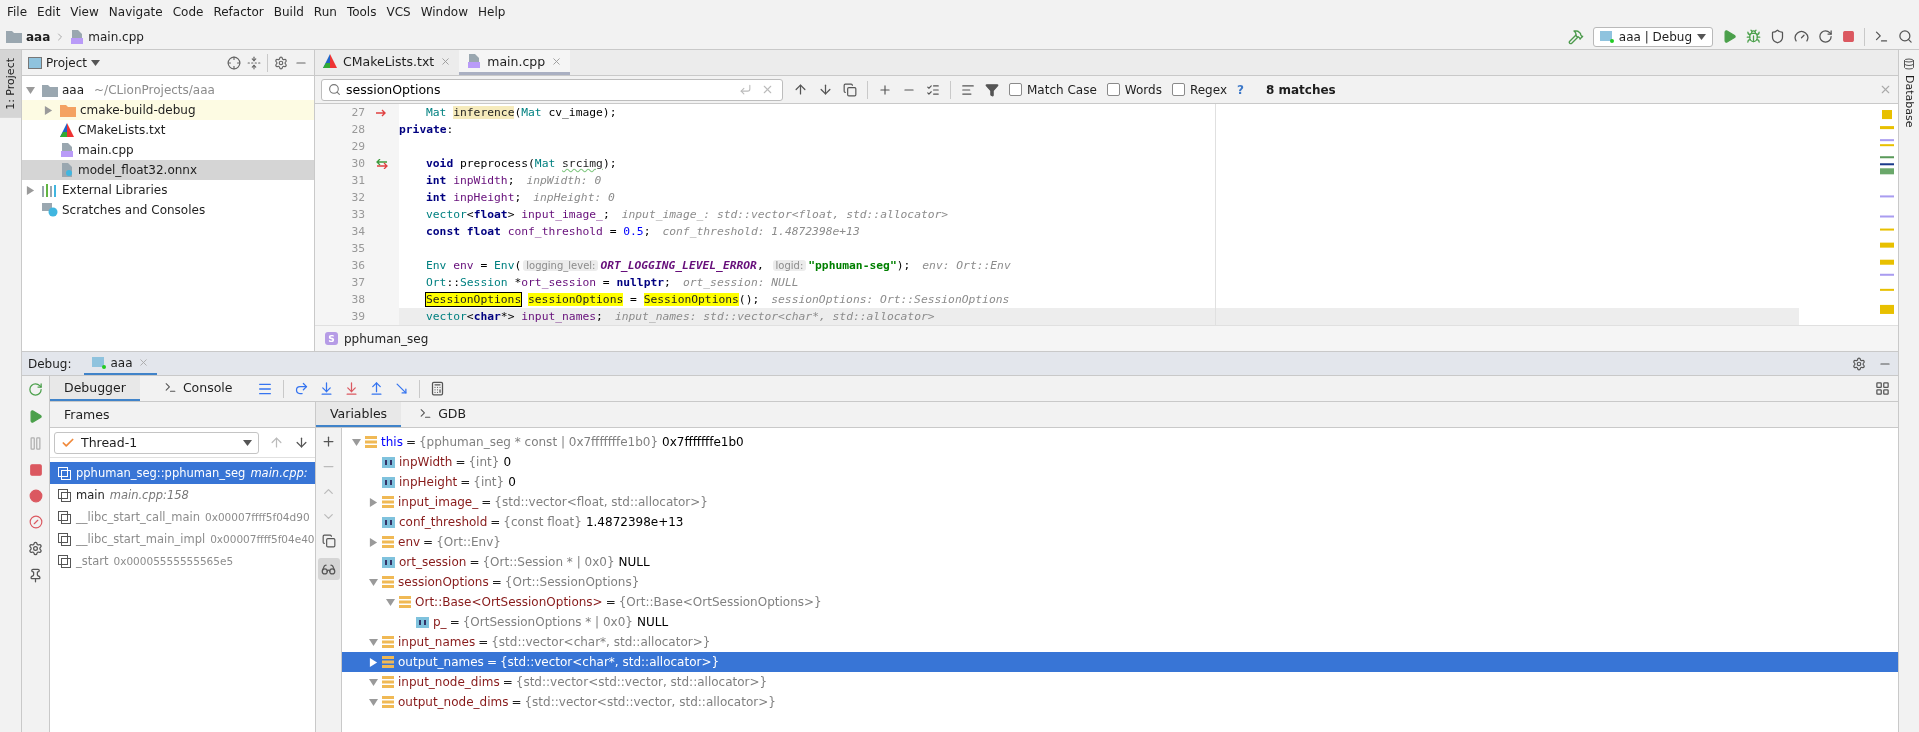 This screenshot has height=732, width=1919. I want to click on checkbox: Regex, so click(1199, 89).